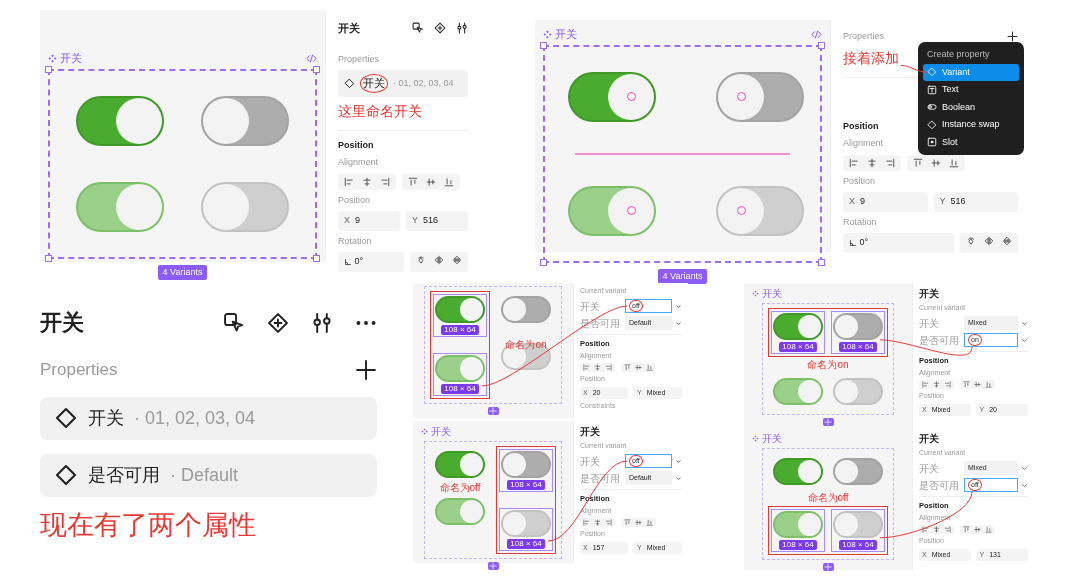  I want to click on property-row: 是否可用 · Default, so click(208, 475).